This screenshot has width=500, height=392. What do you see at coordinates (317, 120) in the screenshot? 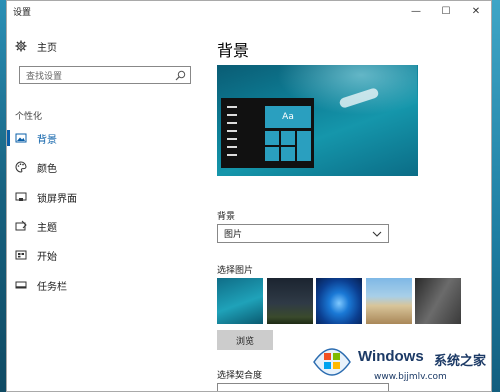
I see `background-preview: Aa` at bounding box center [317, 120].